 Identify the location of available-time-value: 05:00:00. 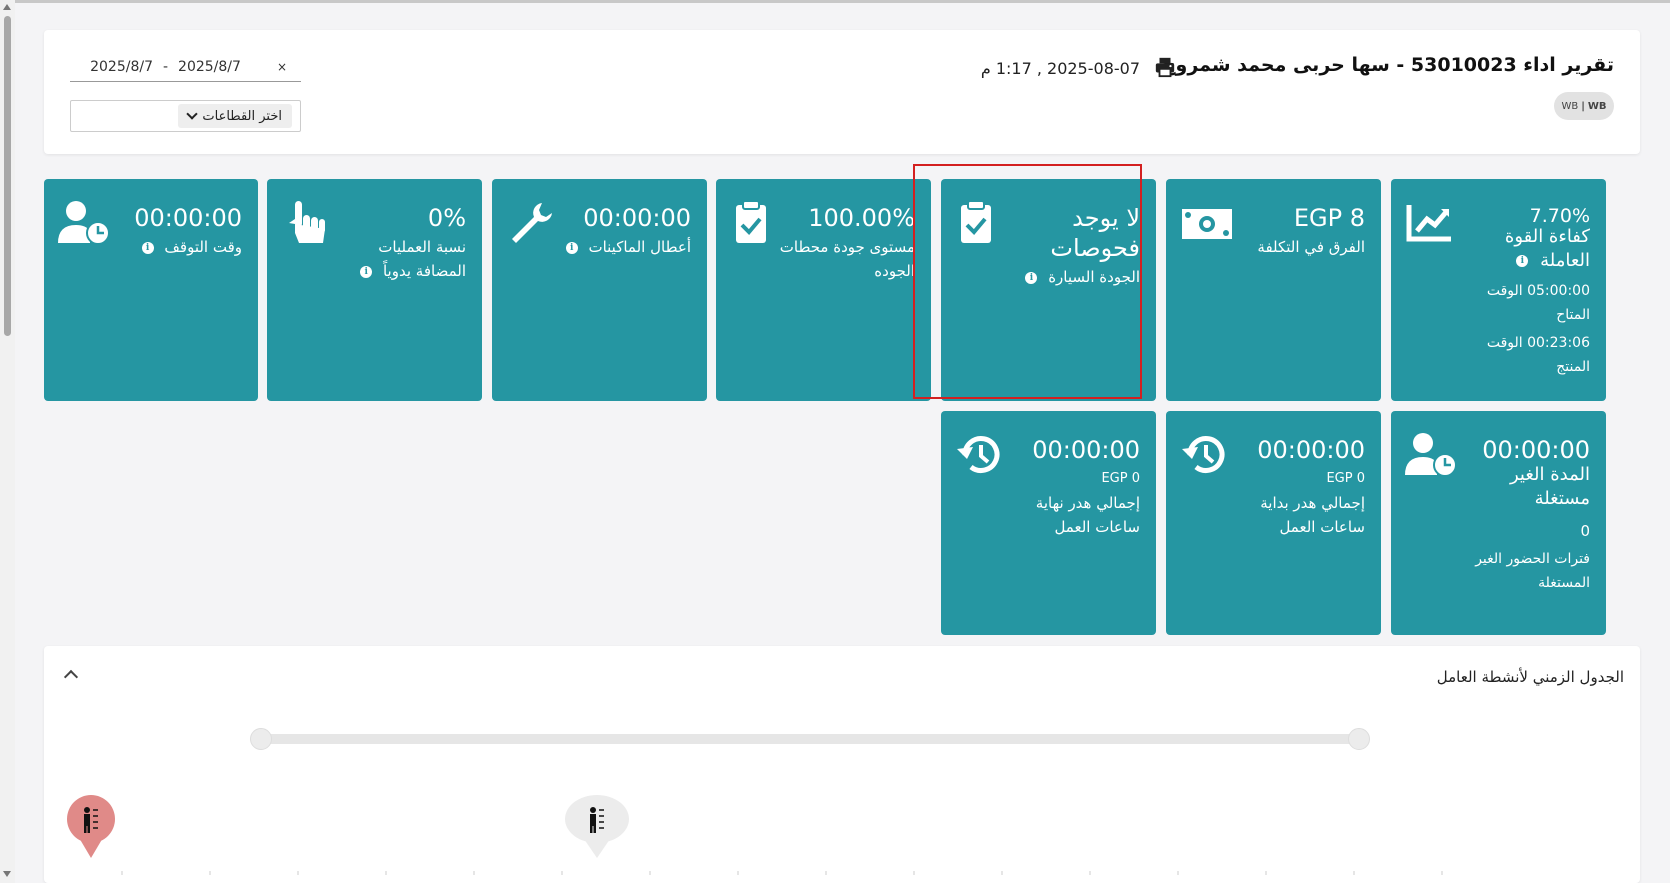
(1558, 291).